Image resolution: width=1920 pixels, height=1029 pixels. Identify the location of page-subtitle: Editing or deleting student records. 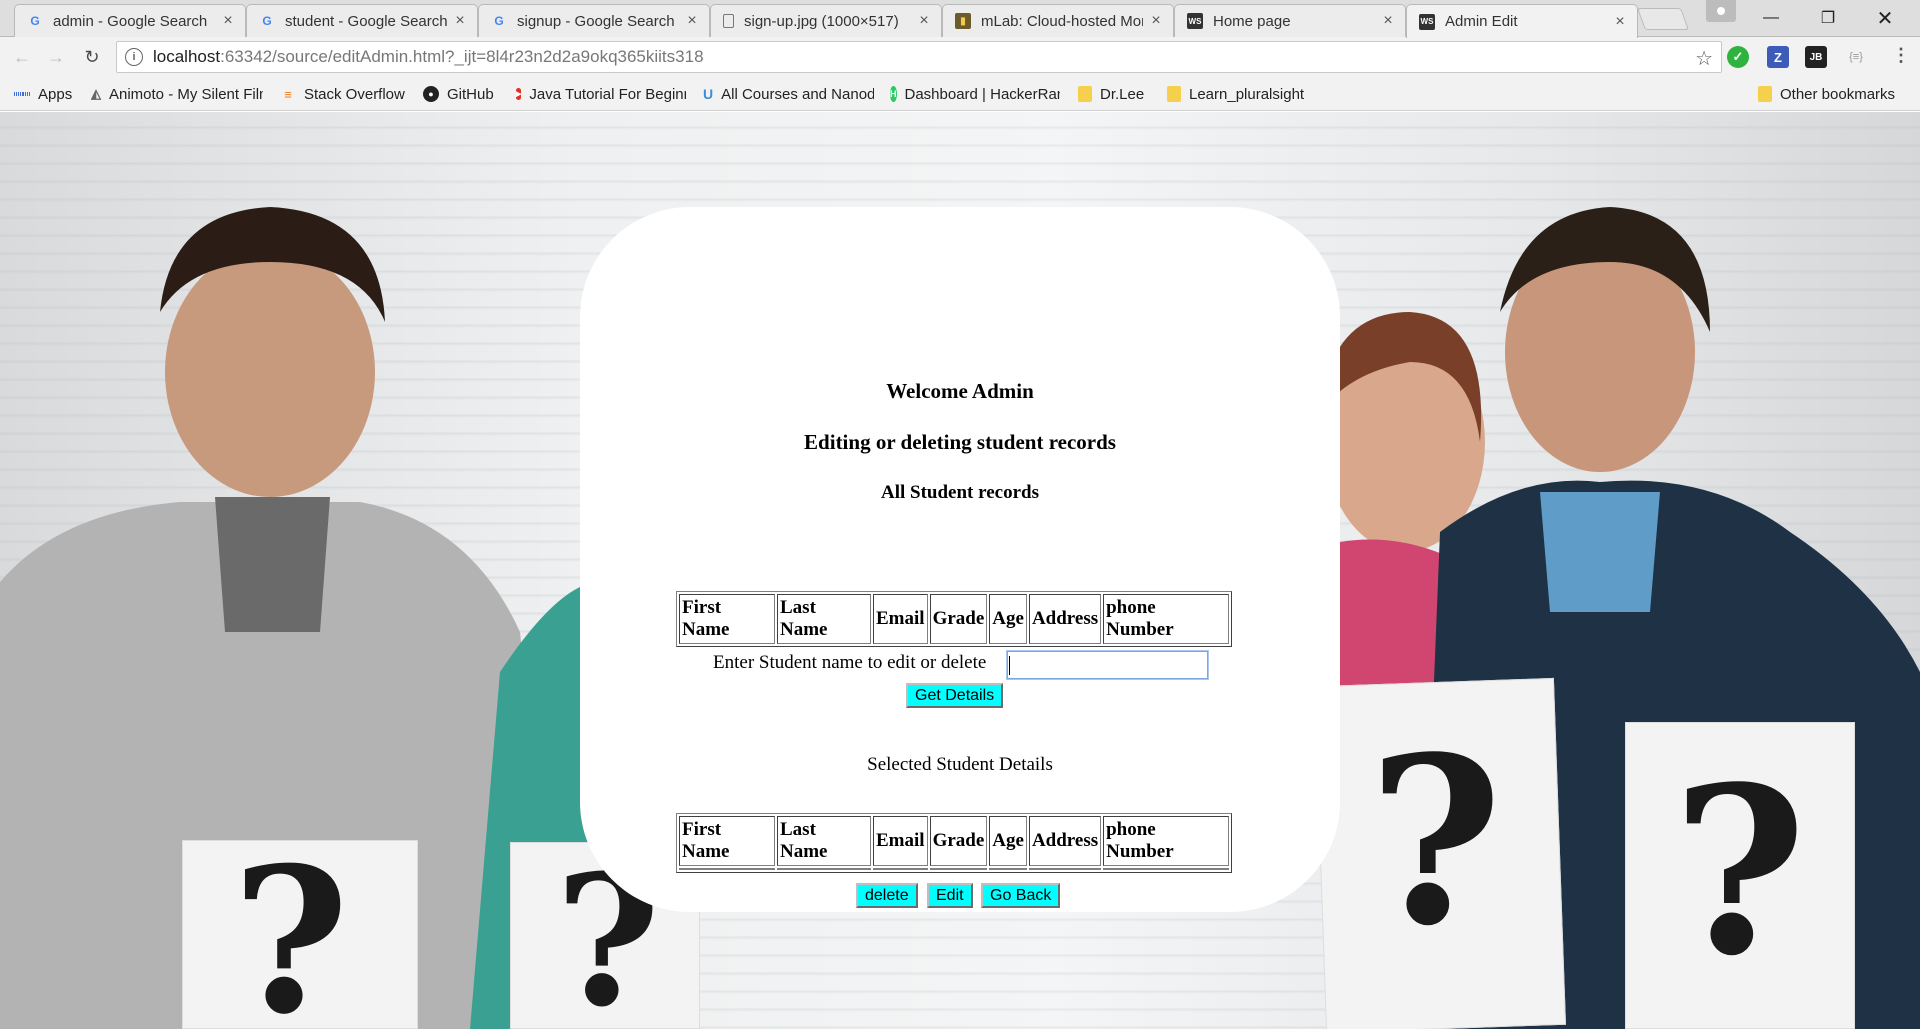
(960, 442).